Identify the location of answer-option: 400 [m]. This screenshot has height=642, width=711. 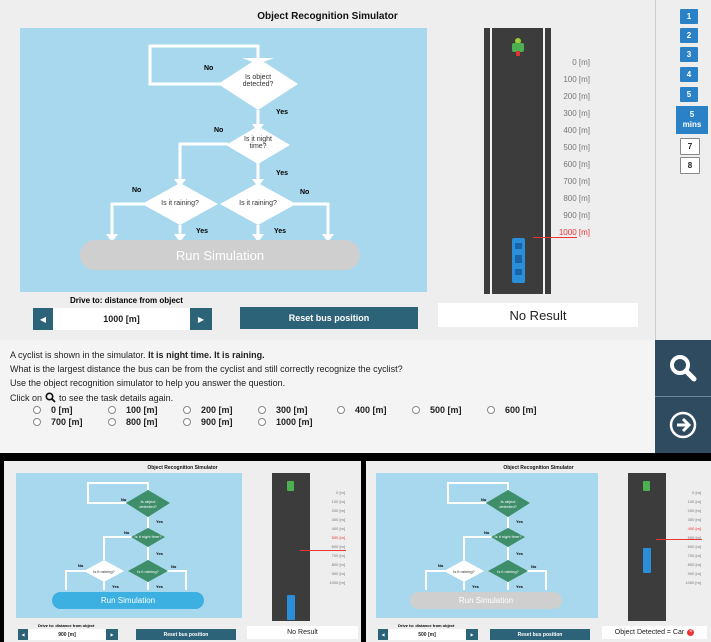
(362, 410).